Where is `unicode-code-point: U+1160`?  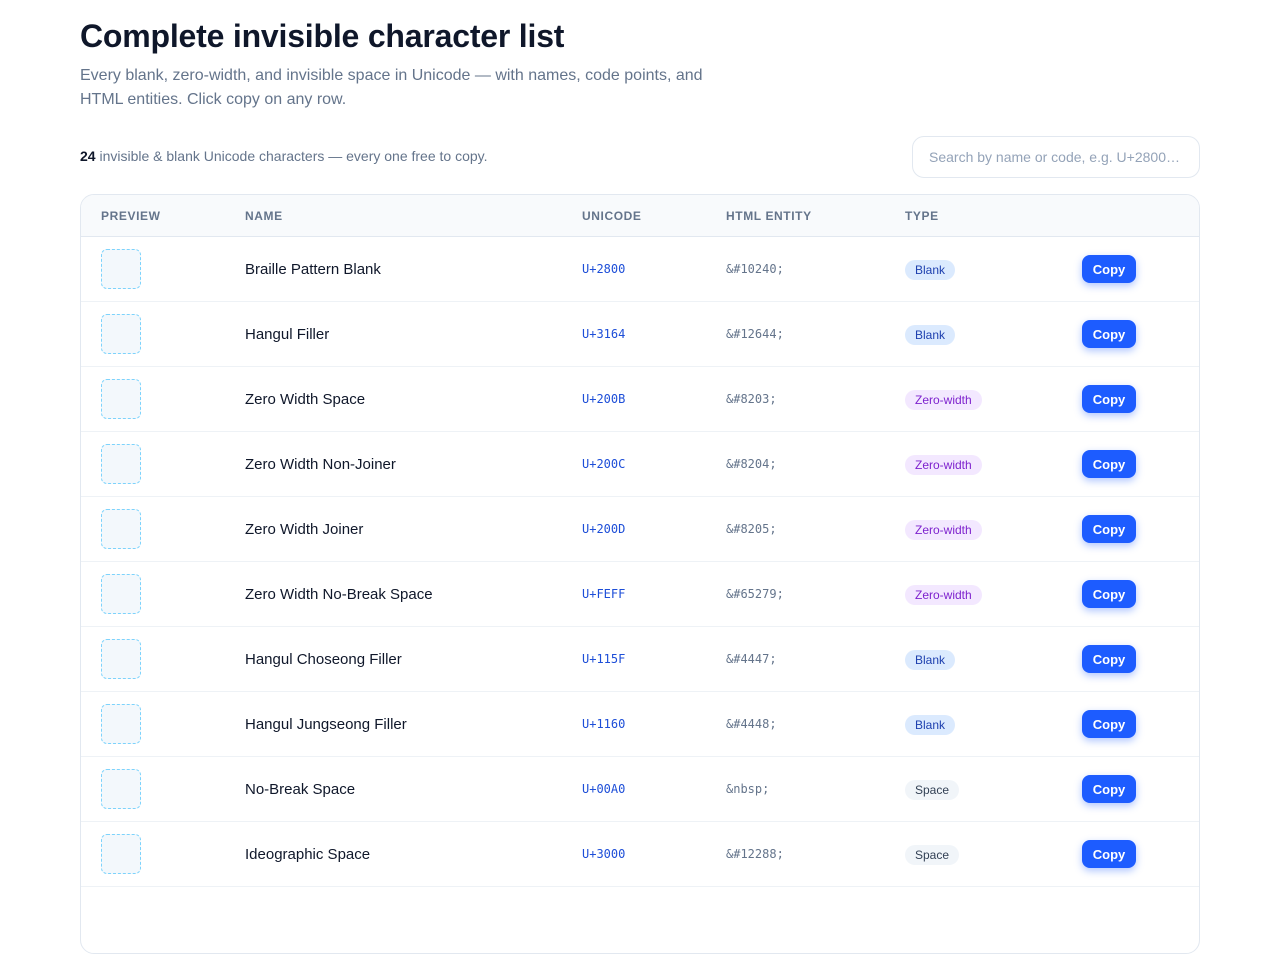 unicode-code-point: U+1160 is located at coordinates (604, 724).